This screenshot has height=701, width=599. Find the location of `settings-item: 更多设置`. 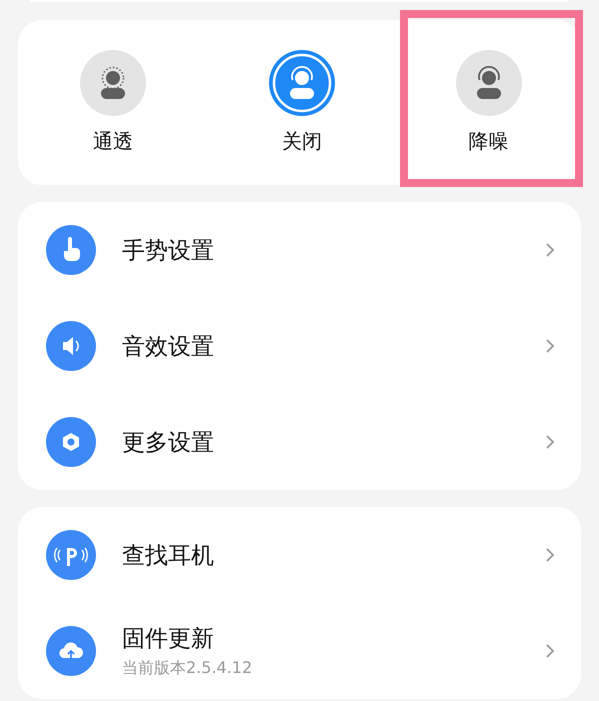

settings-item: 更多设置 is located at coordinates (299, 442).